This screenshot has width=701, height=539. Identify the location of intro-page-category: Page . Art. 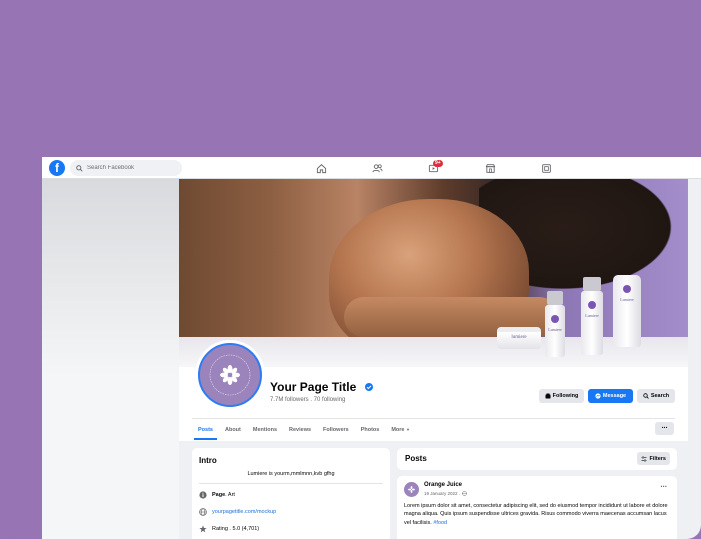
(217, 495).